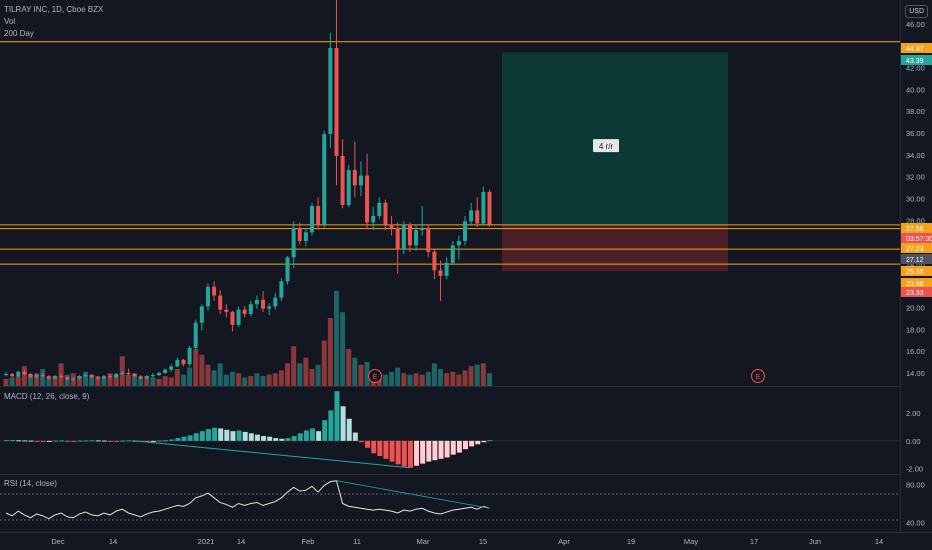 Image resolution: width=932 pixels, height=550 pixels. What do you see at coordinates (374, 376) in the screenshot?
I see `earnings-marker-text: E` at bounding box center [374, 376].